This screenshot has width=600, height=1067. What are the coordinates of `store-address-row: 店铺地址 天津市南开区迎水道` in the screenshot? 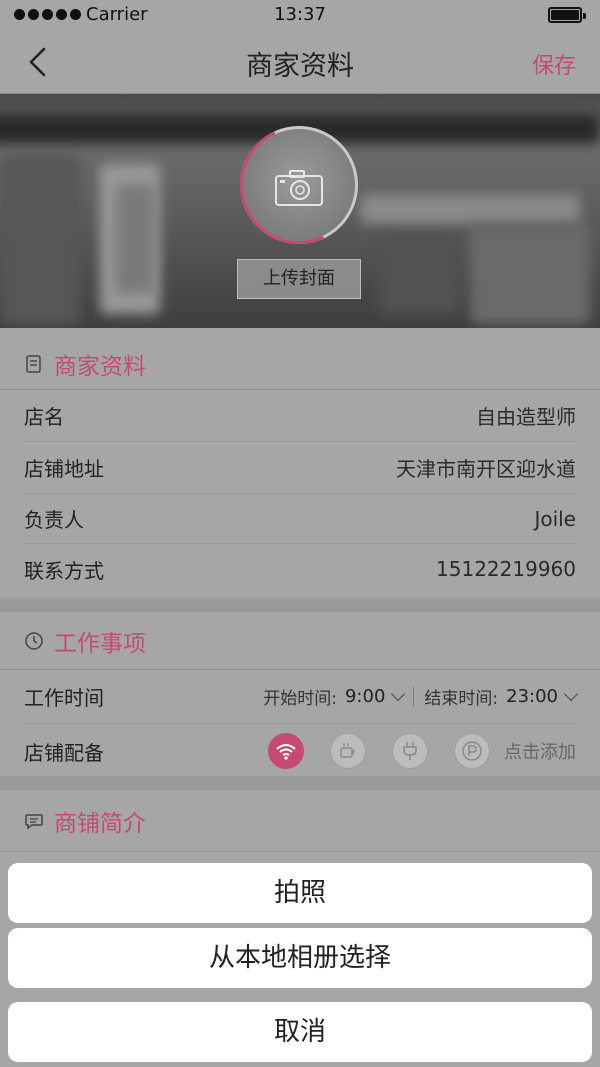 It's located at (300, 468).